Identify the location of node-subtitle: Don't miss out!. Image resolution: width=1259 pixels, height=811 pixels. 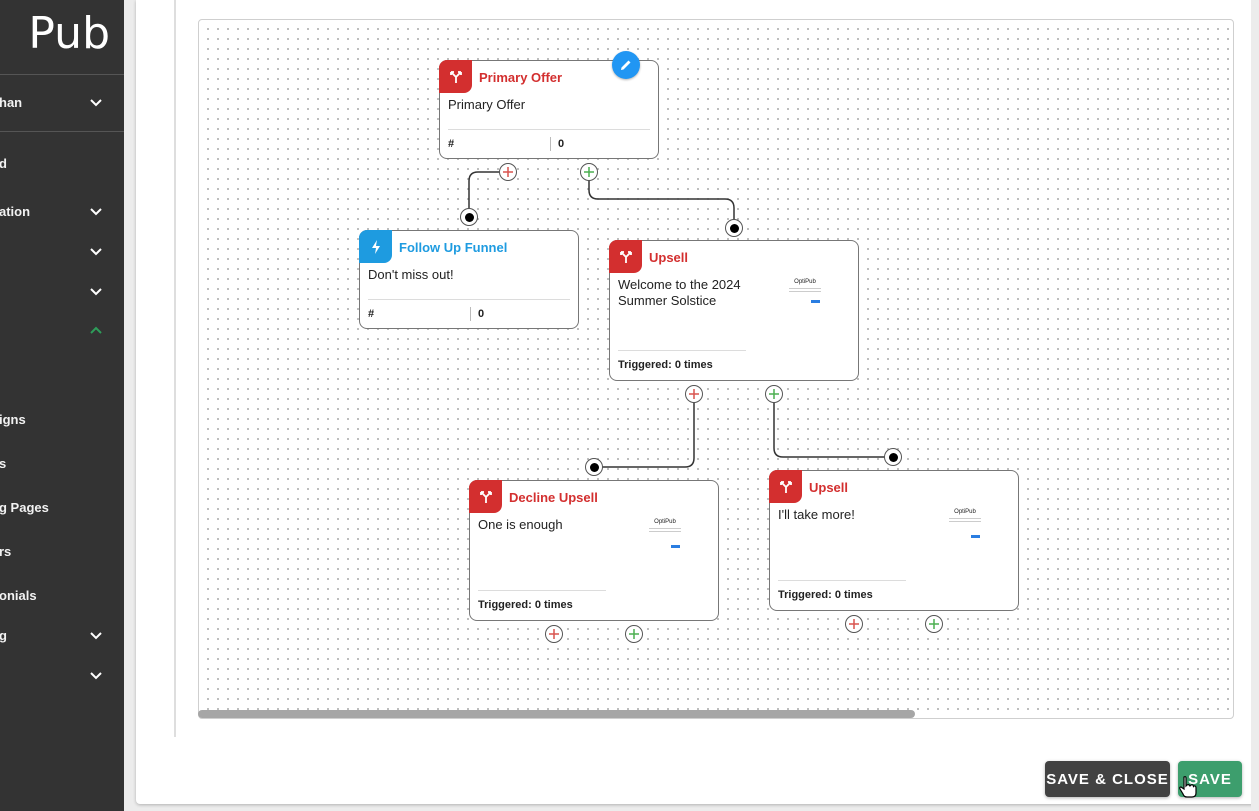
(411, 274).